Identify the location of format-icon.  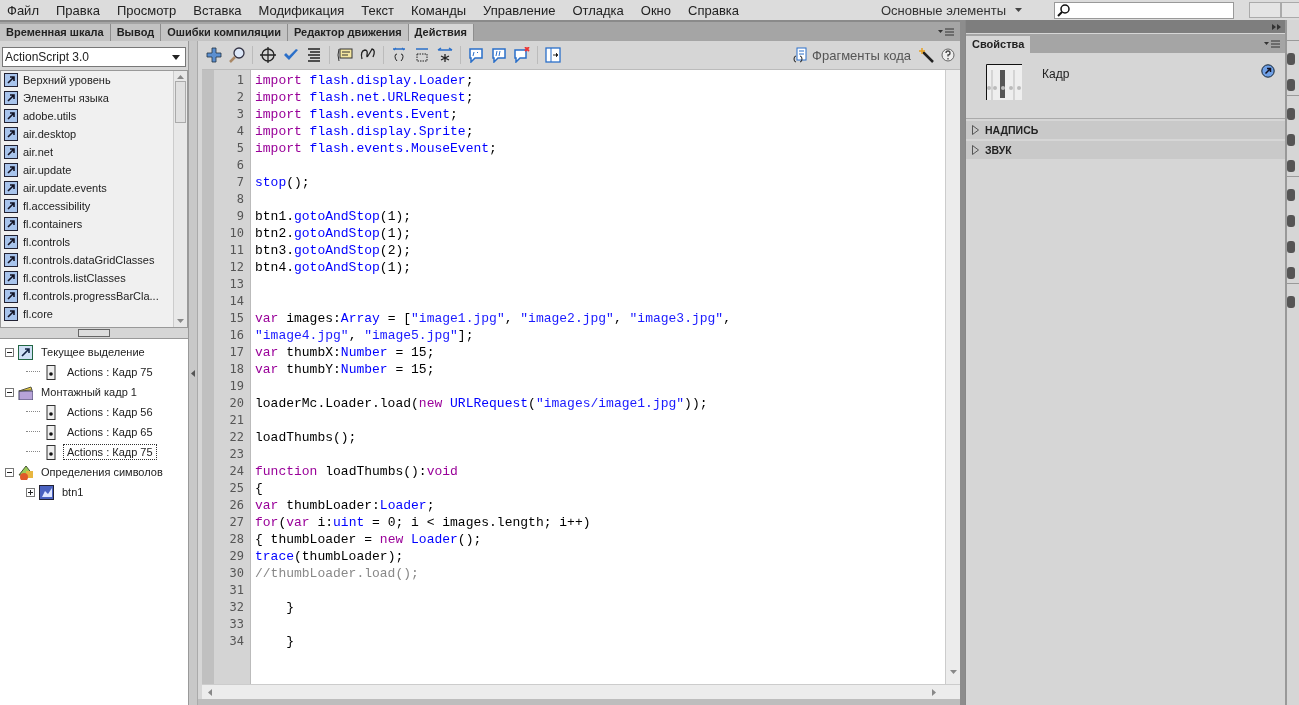
(314, 55).